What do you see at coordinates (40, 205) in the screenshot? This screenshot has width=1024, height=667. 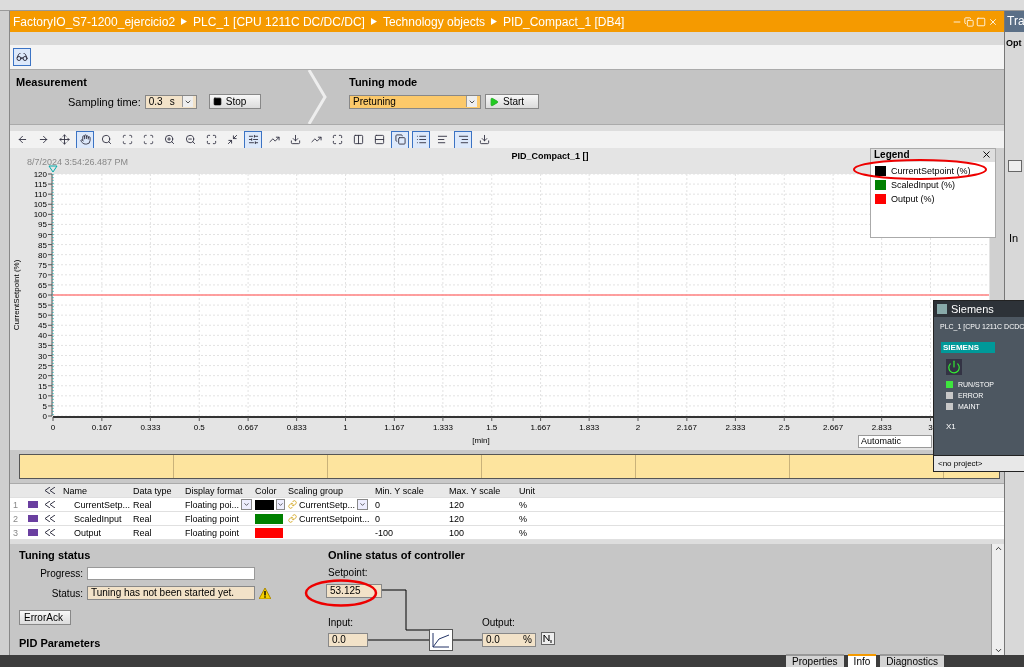 I see `axis-tick-label: 105` at bounding box center [40, 205].